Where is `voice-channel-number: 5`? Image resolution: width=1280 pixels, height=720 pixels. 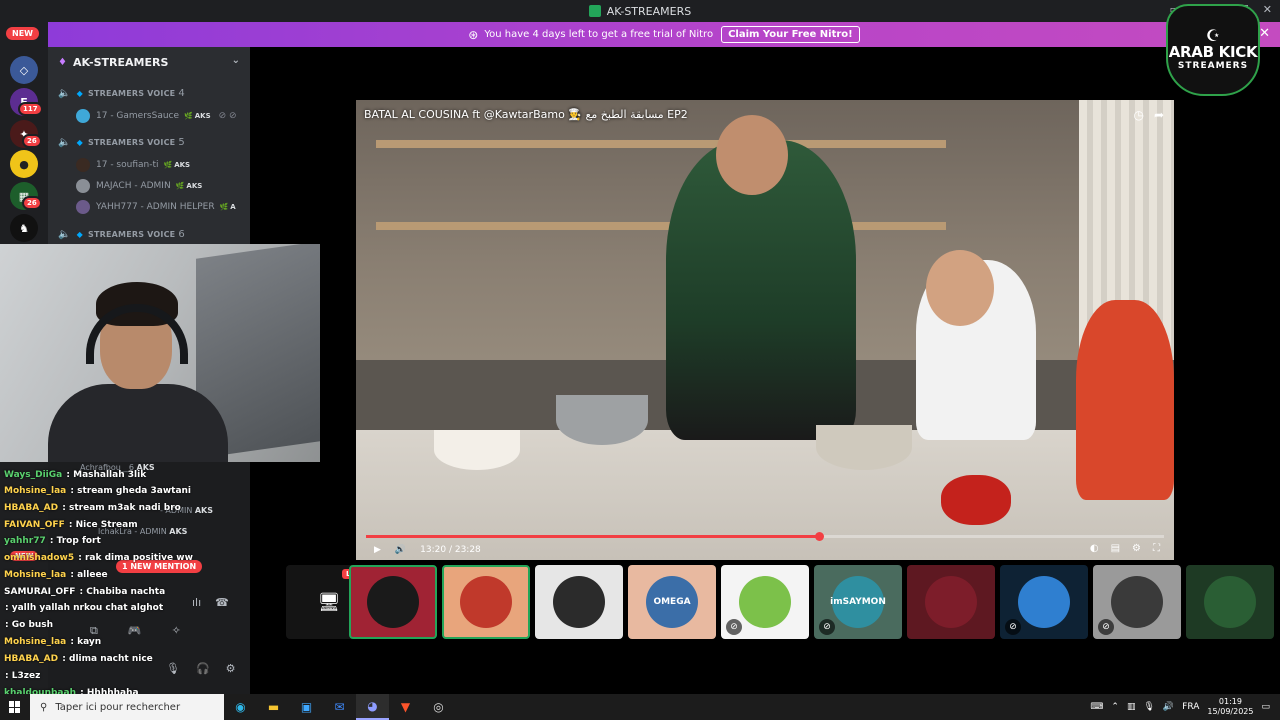
voice-channel-number: 5 is located at coordinates (181, 142).